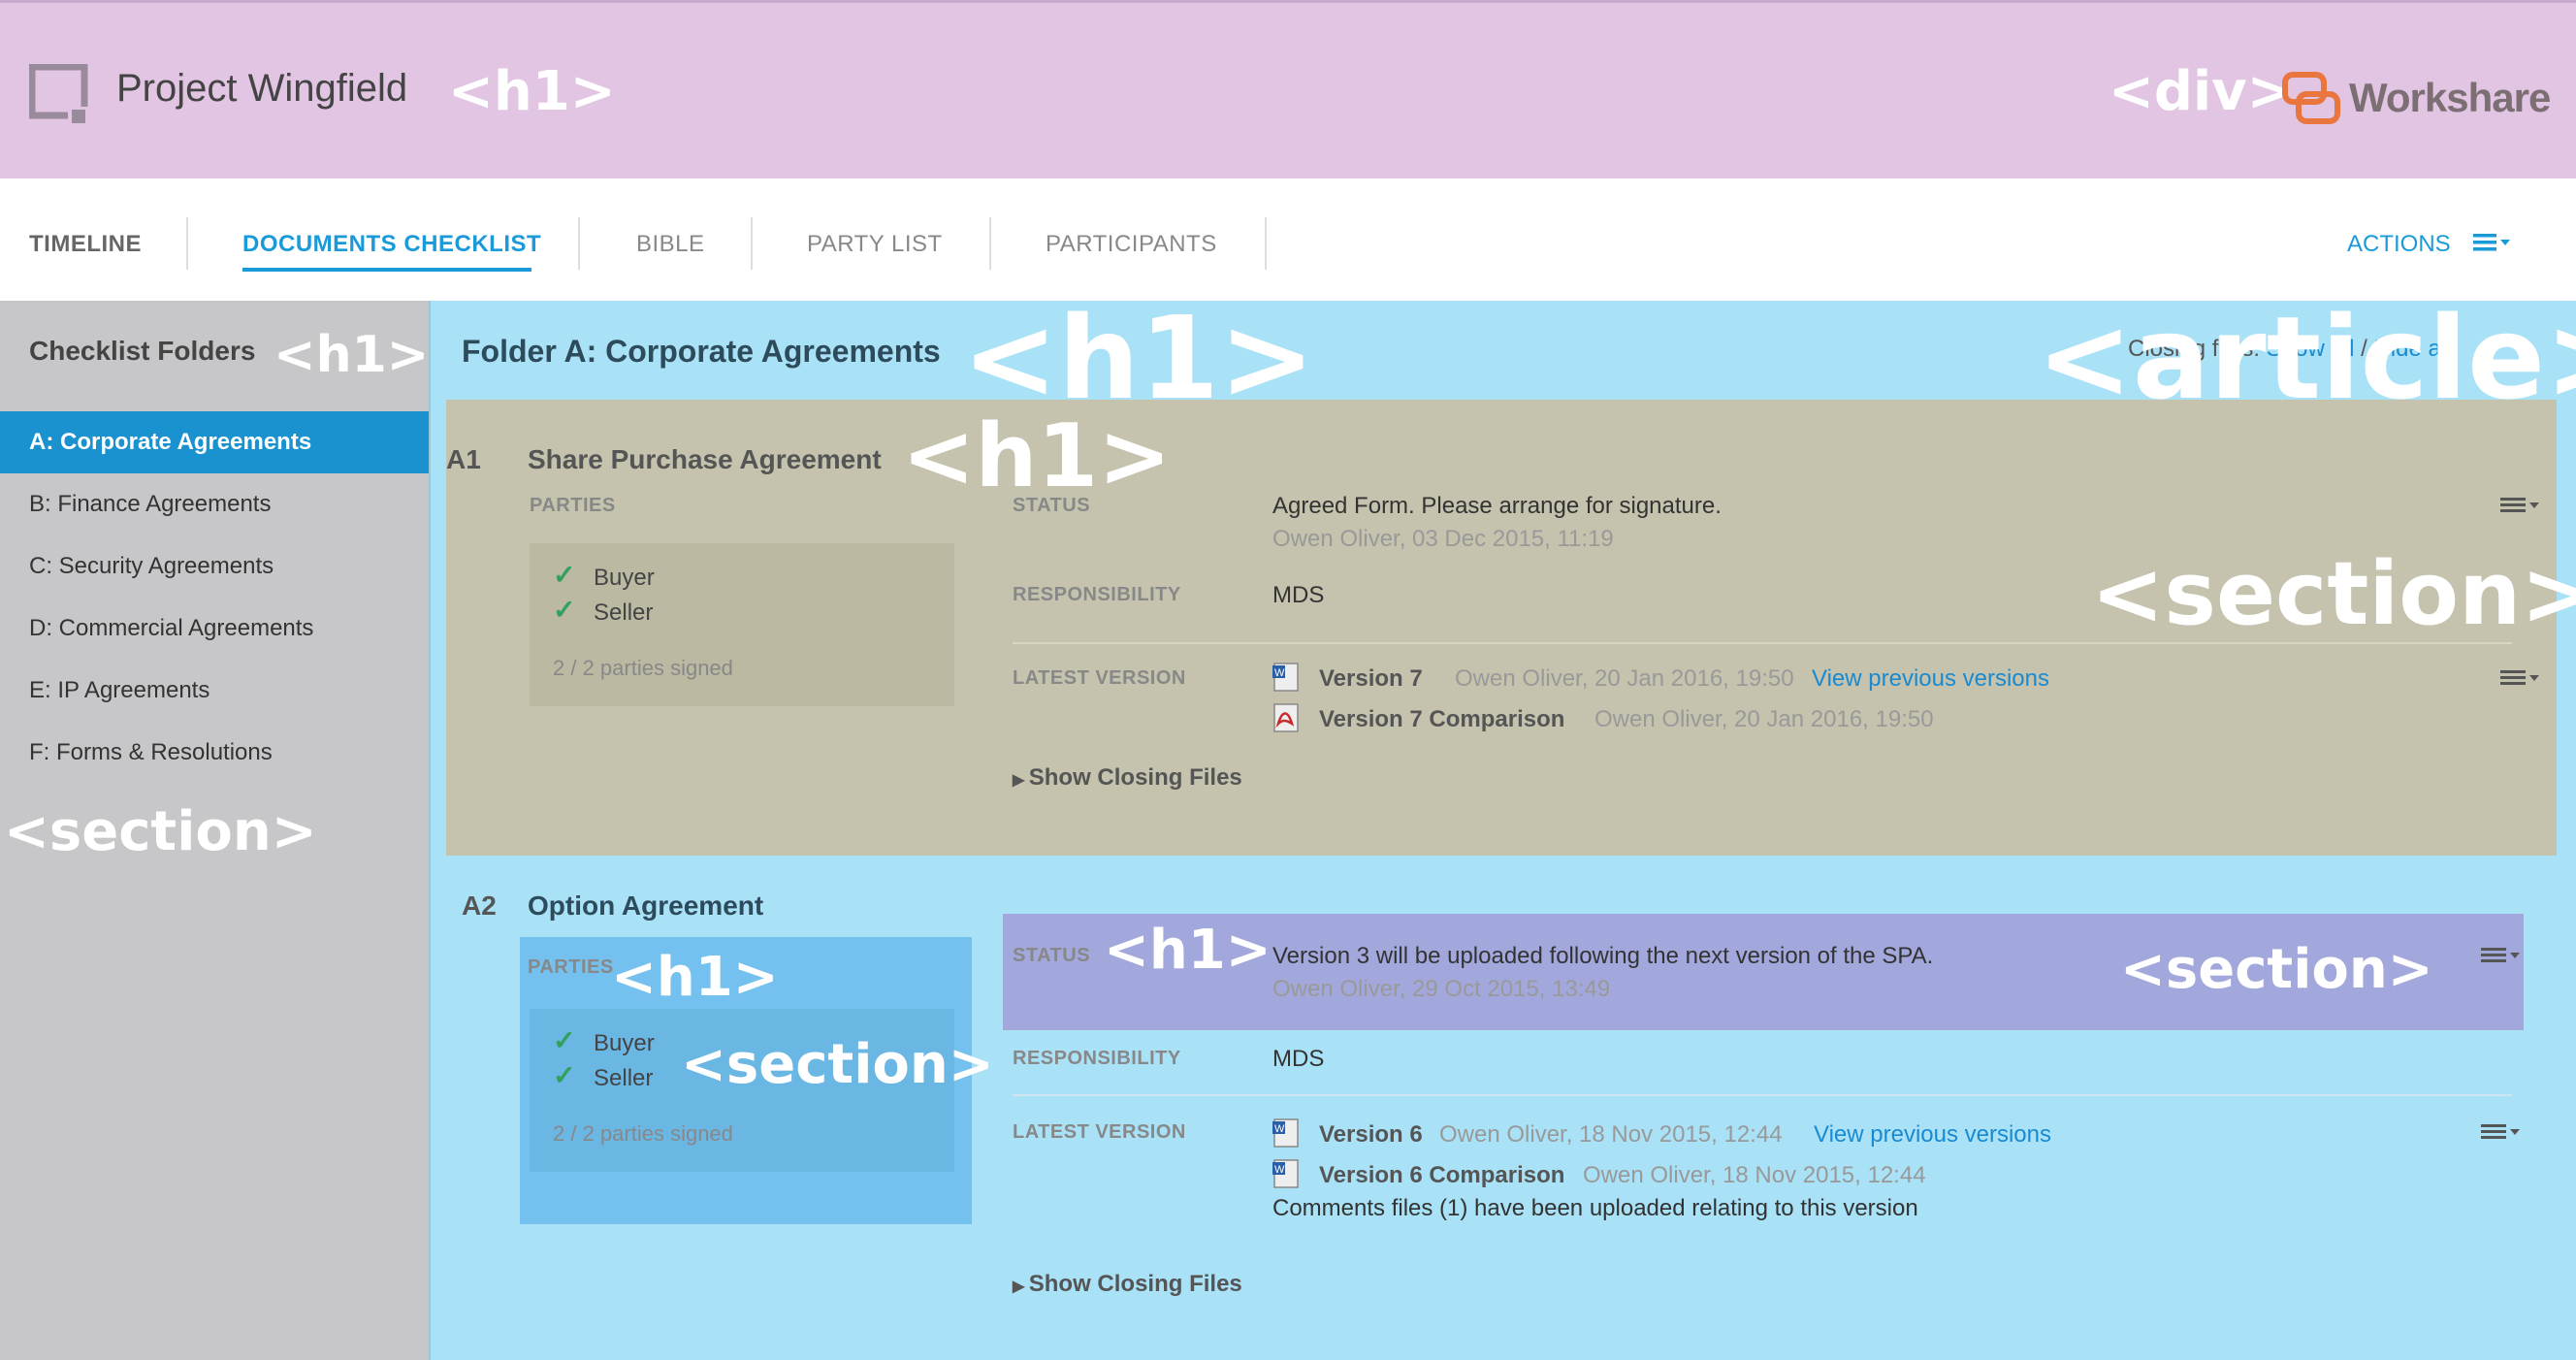 This screenshot has width=2576, height=1360. What do you see at coordinates (1286, 717) in the screenshot?
I see `pdf-file-icon` at bounding box center [1286, 717].